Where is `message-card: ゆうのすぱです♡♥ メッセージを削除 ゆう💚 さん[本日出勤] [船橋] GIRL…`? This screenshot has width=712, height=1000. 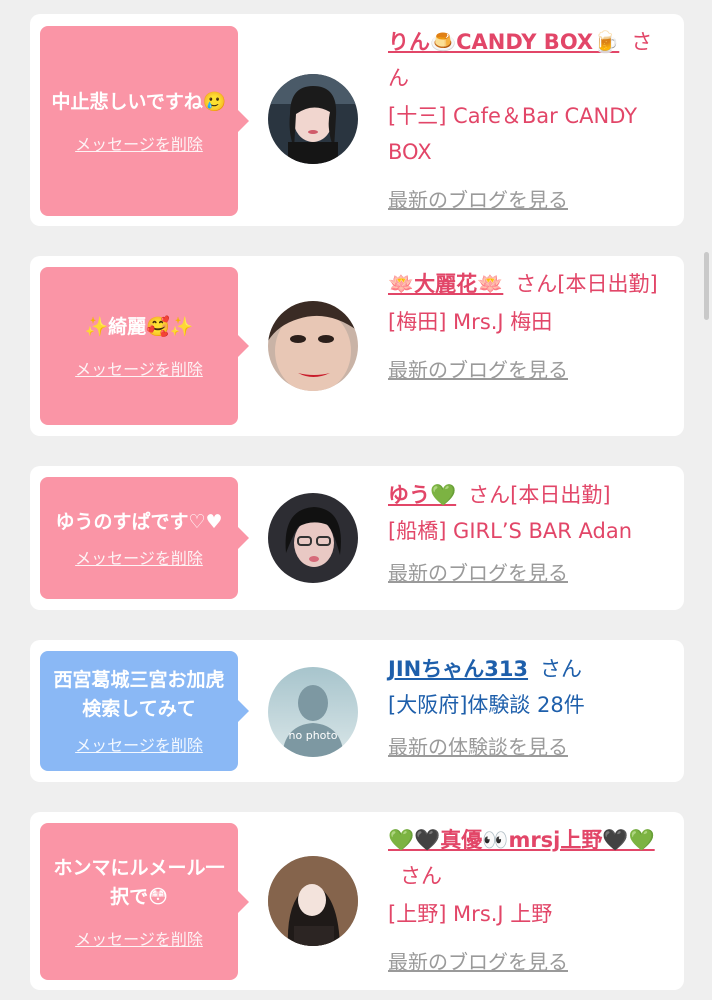 message-card: ゆうのすぱです♡♥ メッセージを削除 ゆう💚 さん[本日出勤] [船橋] GIRL… is located at coordinates (357, 538).